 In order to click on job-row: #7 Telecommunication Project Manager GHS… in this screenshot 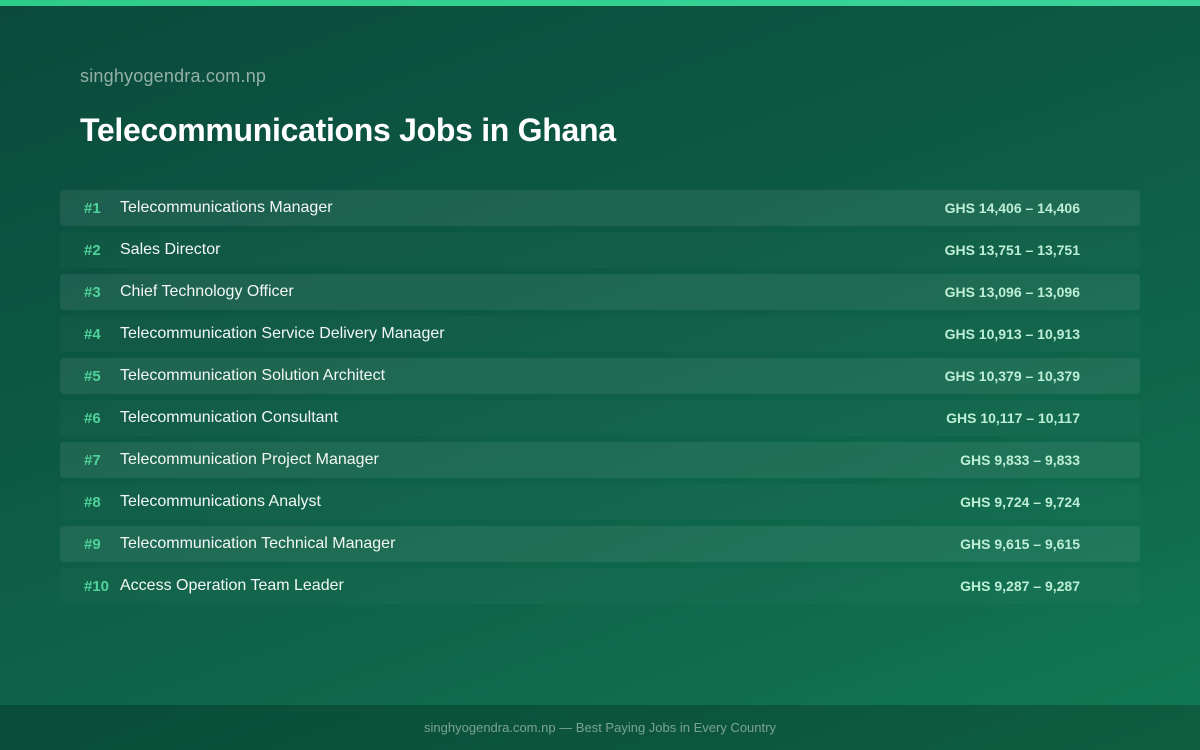, I will do `click(600, 460)`.